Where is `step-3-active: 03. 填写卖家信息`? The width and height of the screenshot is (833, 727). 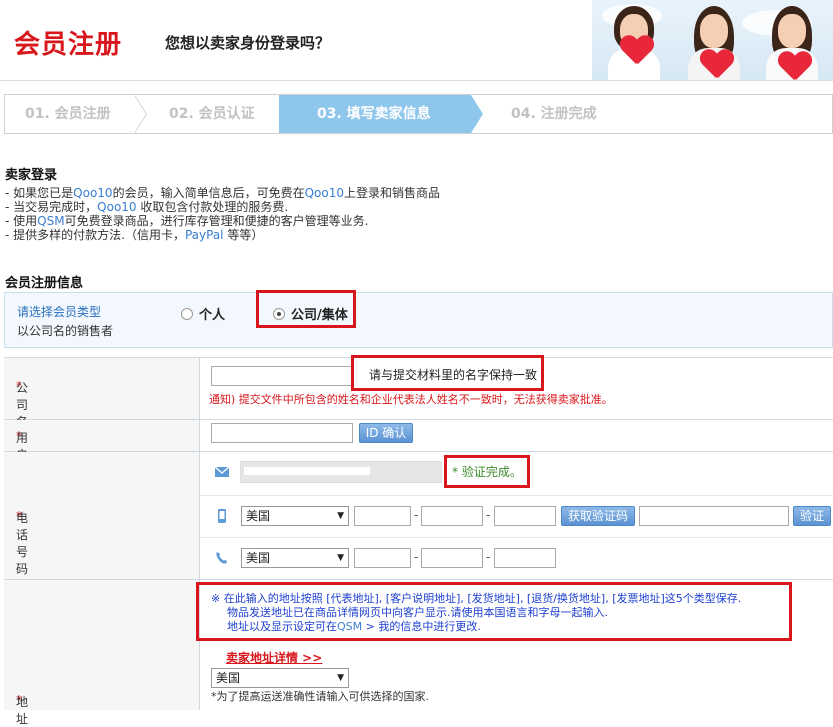 step-3-active: 03. 填写卖家信息 is located at coordinates (375, 114).